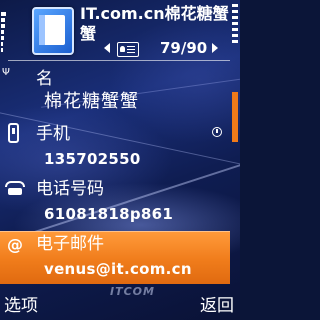  I want to click on contacts-card-icon, so click(53, 31).